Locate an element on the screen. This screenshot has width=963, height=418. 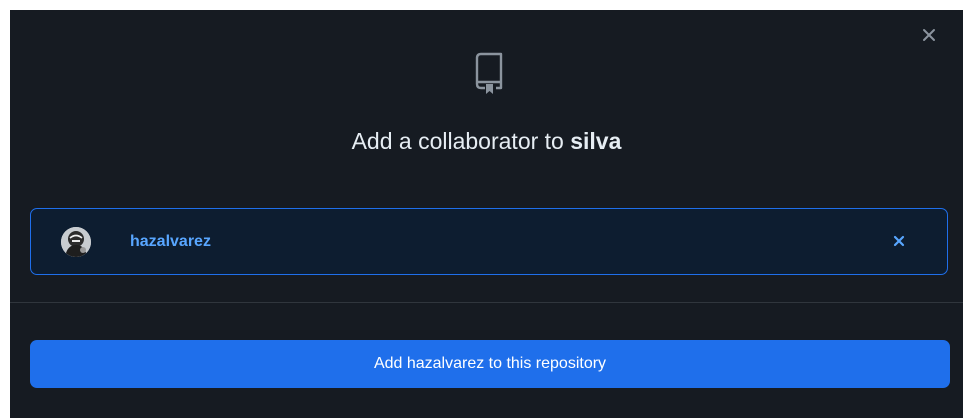
dialog-title: Add a collaborator to silva is located at coordinates (486, 141).